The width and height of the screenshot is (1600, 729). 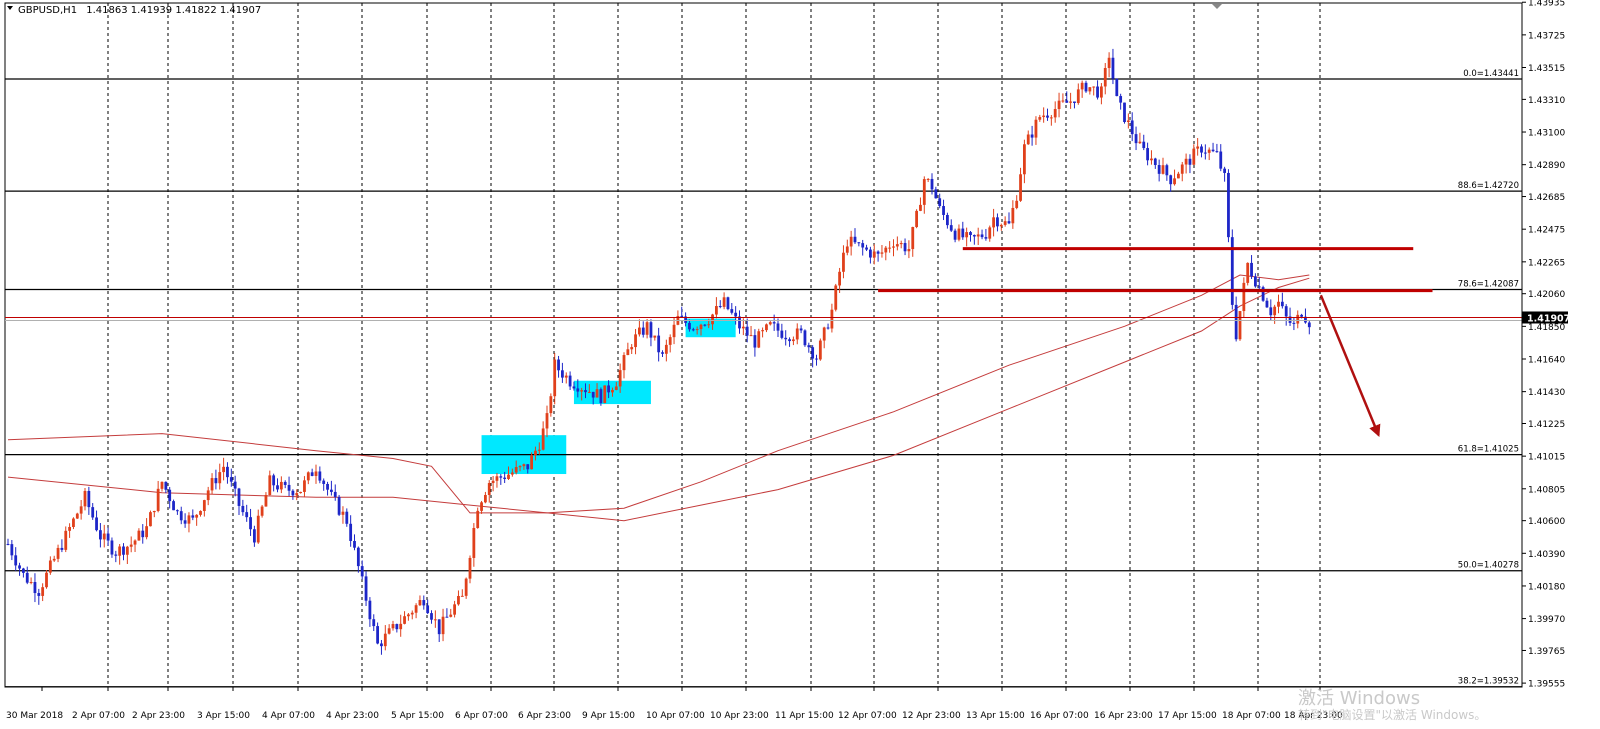 I want to click on price-tick-label: 1.40805, so click(x=1546, y=490).